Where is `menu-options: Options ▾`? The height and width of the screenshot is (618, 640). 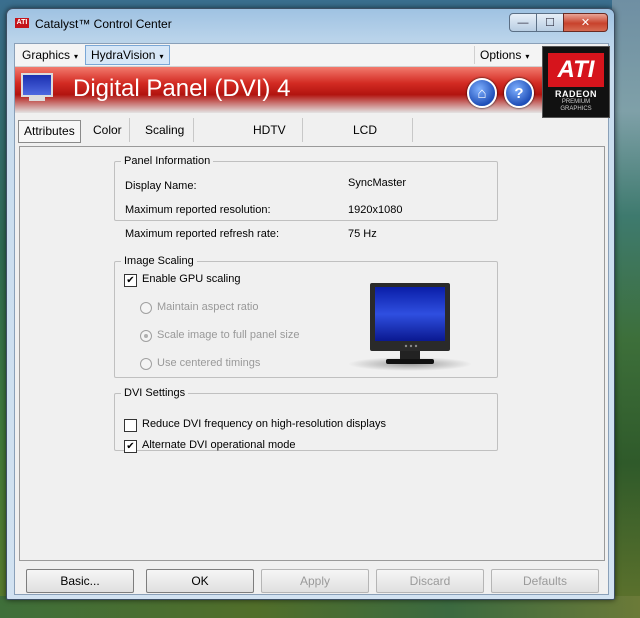
menu-options: Options ▾ is located at coordinates (504, 55).